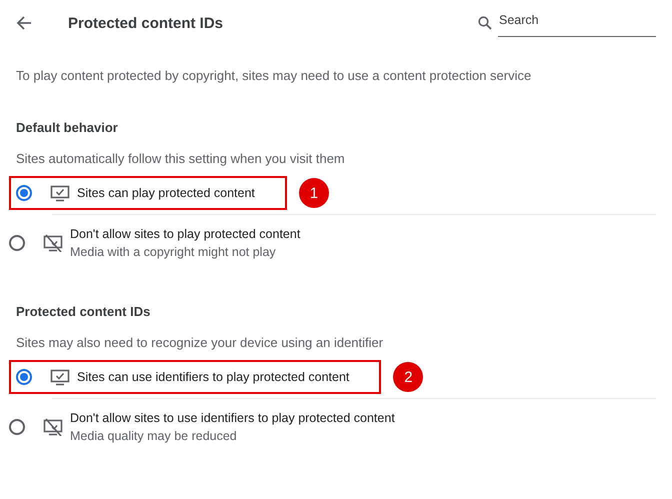 This screenshot has width=672, height=499. What do you see at coordinates (232, 418) in the screenshot?
I see `option-label: Don't allow sites to use identifiers to play protected content` at bounding box center [232, 418].